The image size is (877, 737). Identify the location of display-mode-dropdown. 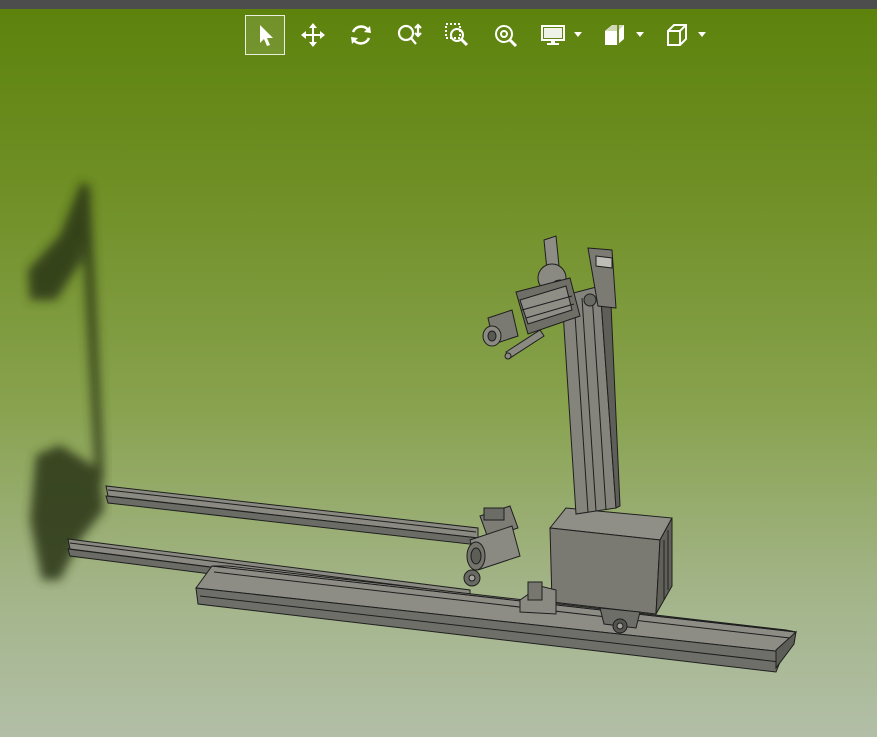
(558, 35).